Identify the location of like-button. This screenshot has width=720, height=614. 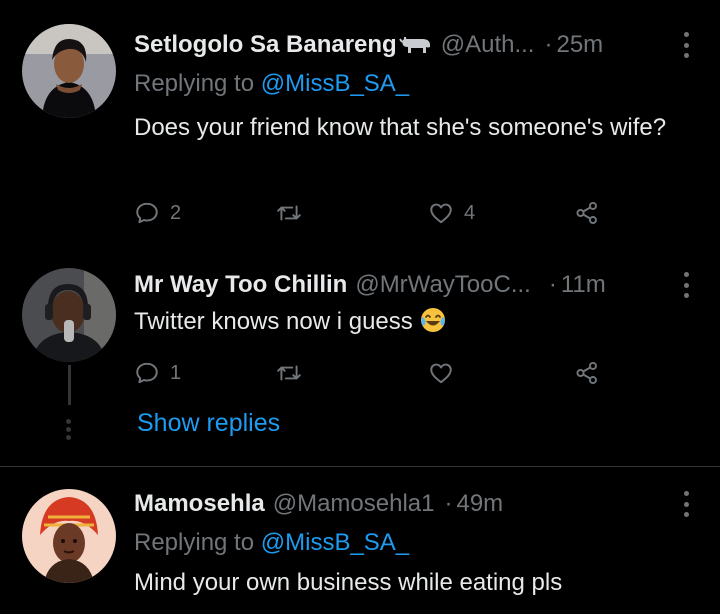
(441, 373).